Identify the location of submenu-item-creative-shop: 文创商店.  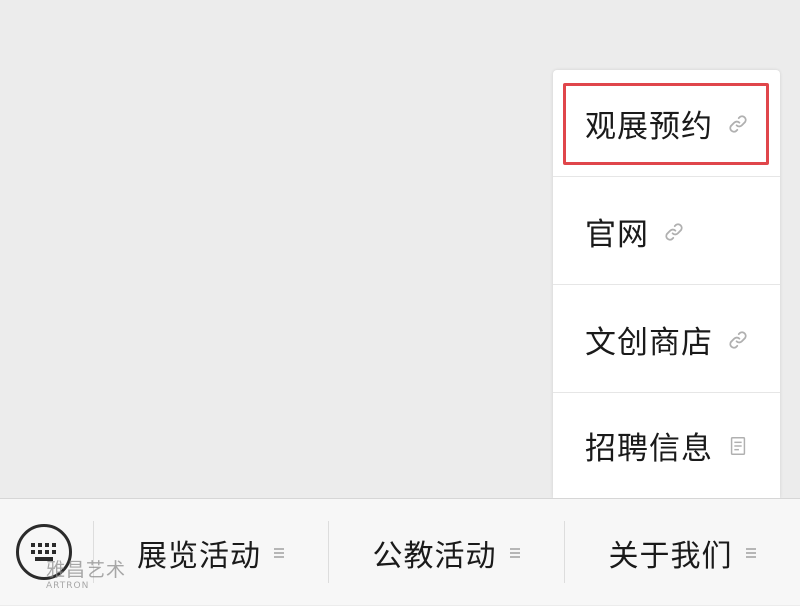
(666, 339).